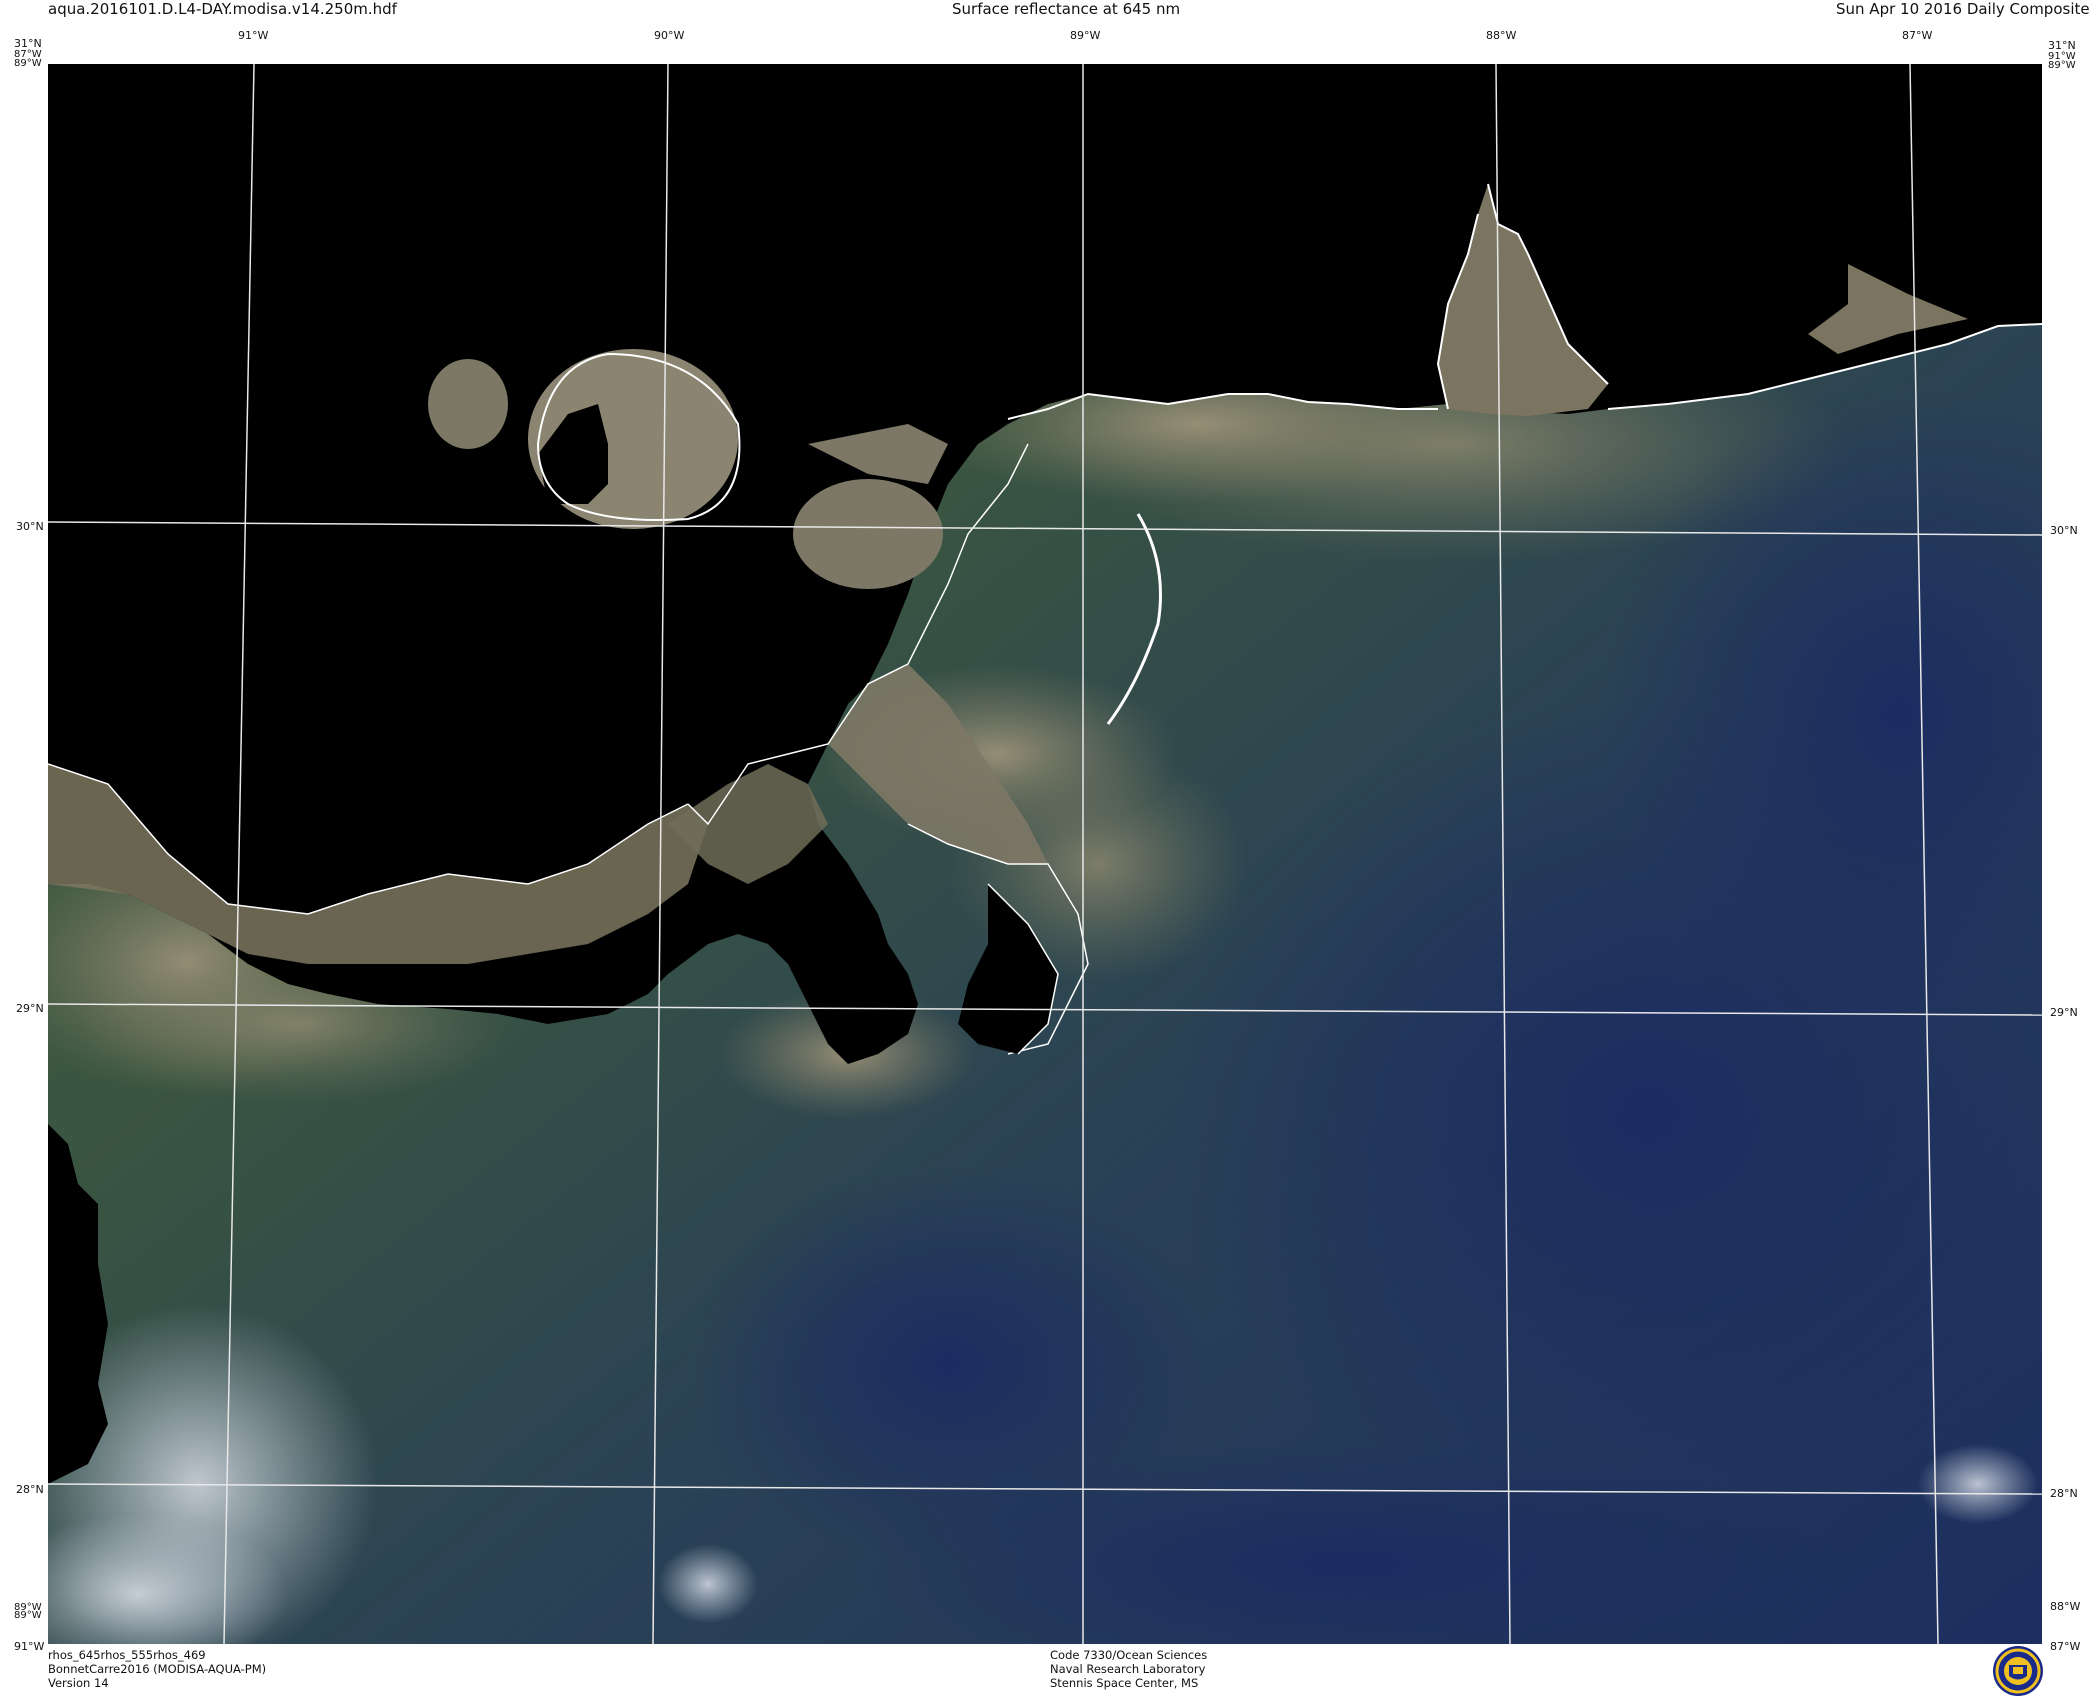 This screenshot has width=2096, height=1701. Describe the element at coordinates (868, 534) in the screenshot. I see `lake-borgne` at that location.